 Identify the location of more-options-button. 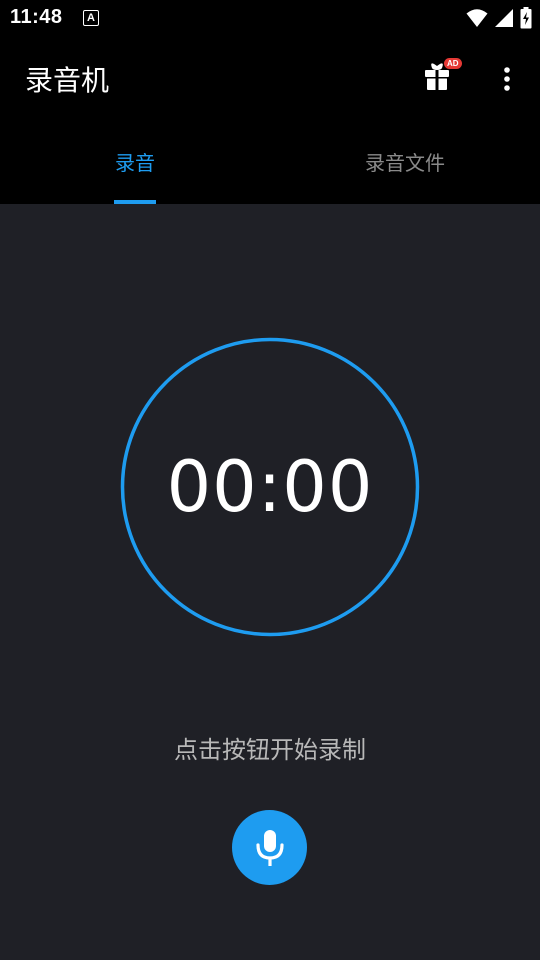
(507, 79).